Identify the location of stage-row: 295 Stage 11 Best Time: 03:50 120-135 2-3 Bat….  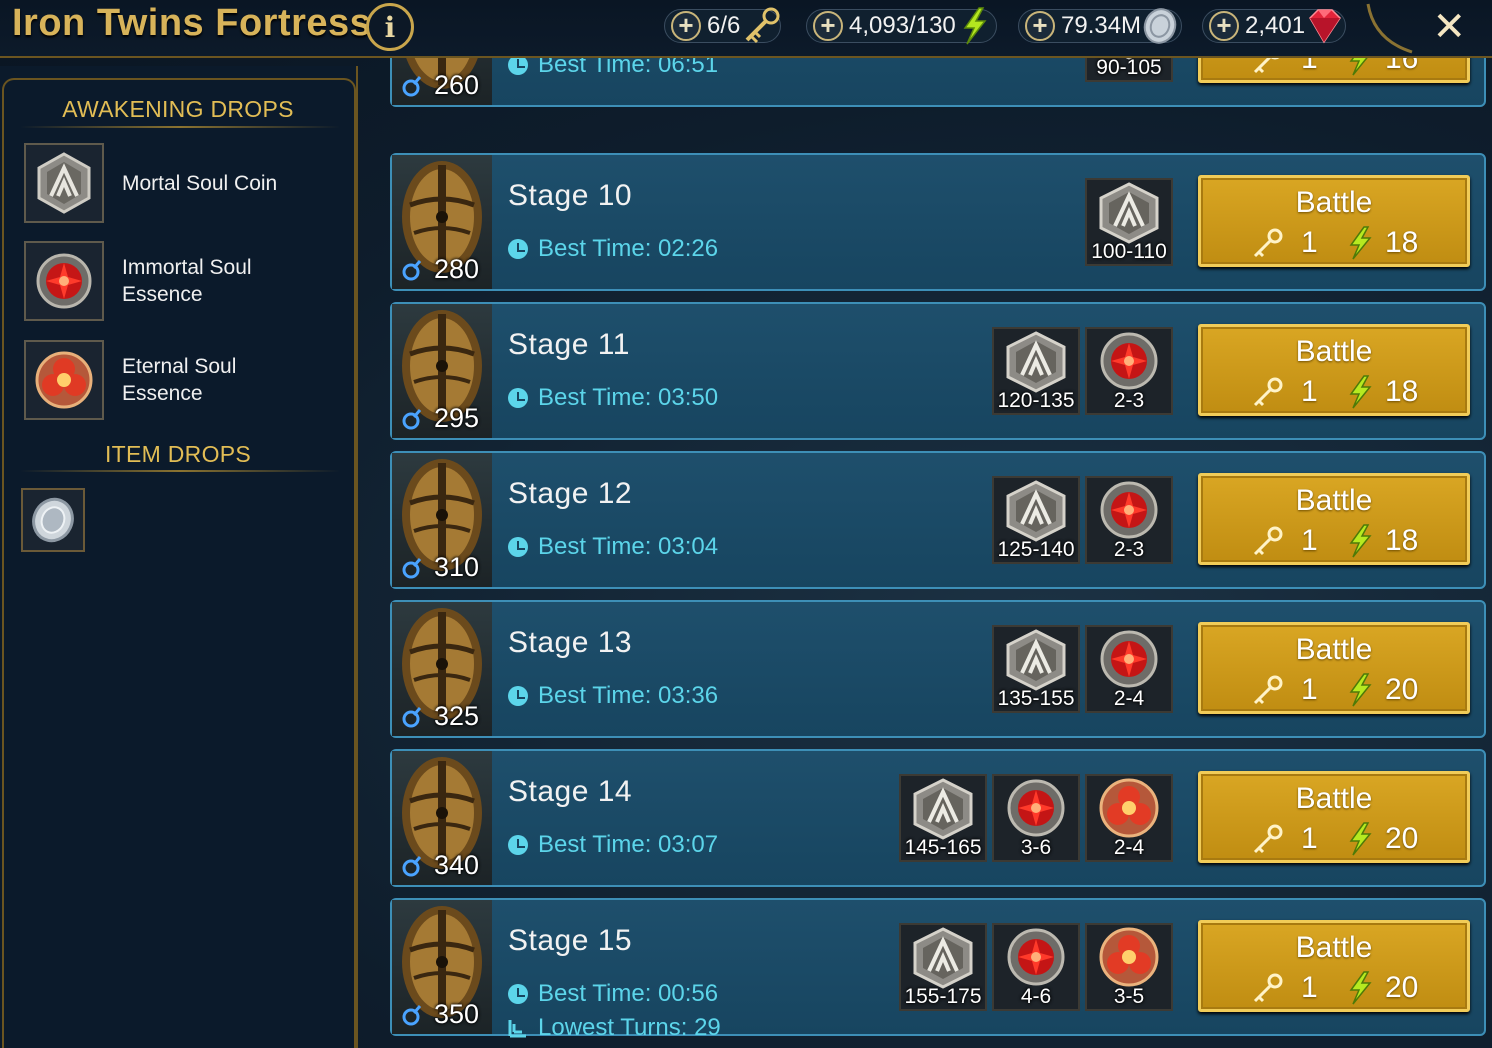
(938, 371).